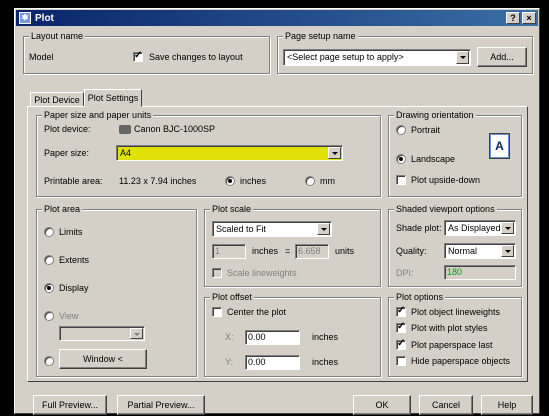 The height and width of the screenshot is (416, 549). What do you see at coordinates (401, 311) in the screenshot?
I see `plot-object-lineweights-checkbox` at bounding box center [401, 311].